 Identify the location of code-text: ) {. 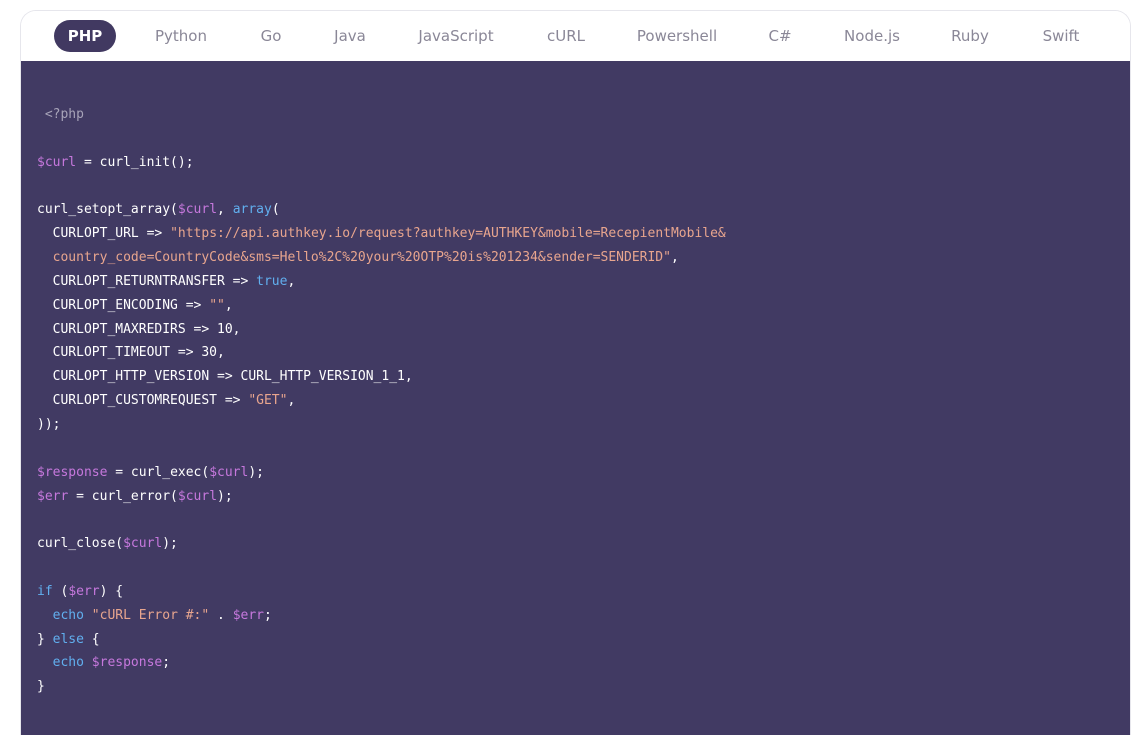
(111, 591).